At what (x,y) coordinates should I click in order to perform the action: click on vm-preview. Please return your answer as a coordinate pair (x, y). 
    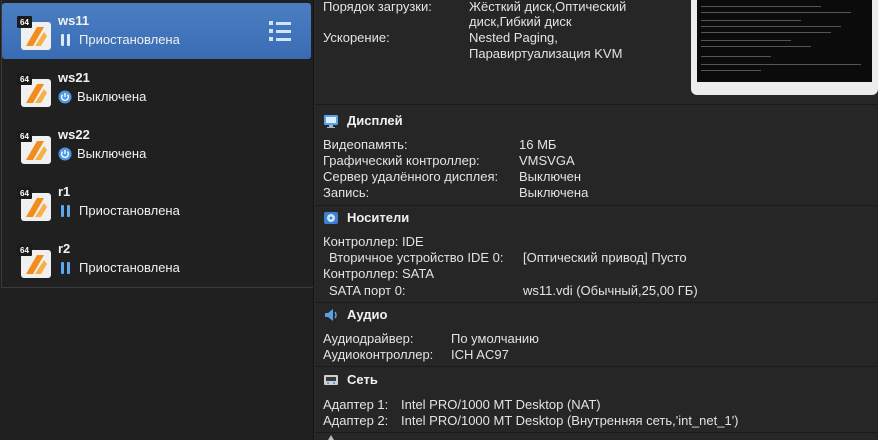
    Looking at the image, I should click on (784, 47).